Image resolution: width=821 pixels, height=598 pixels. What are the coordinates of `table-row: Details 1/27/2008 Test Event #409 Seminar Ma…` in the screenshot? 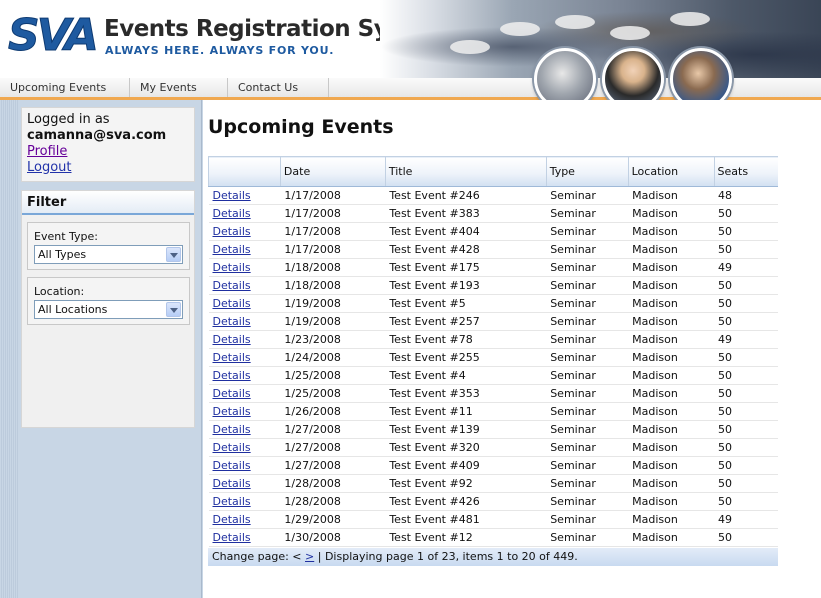 It's located at (493, 465).